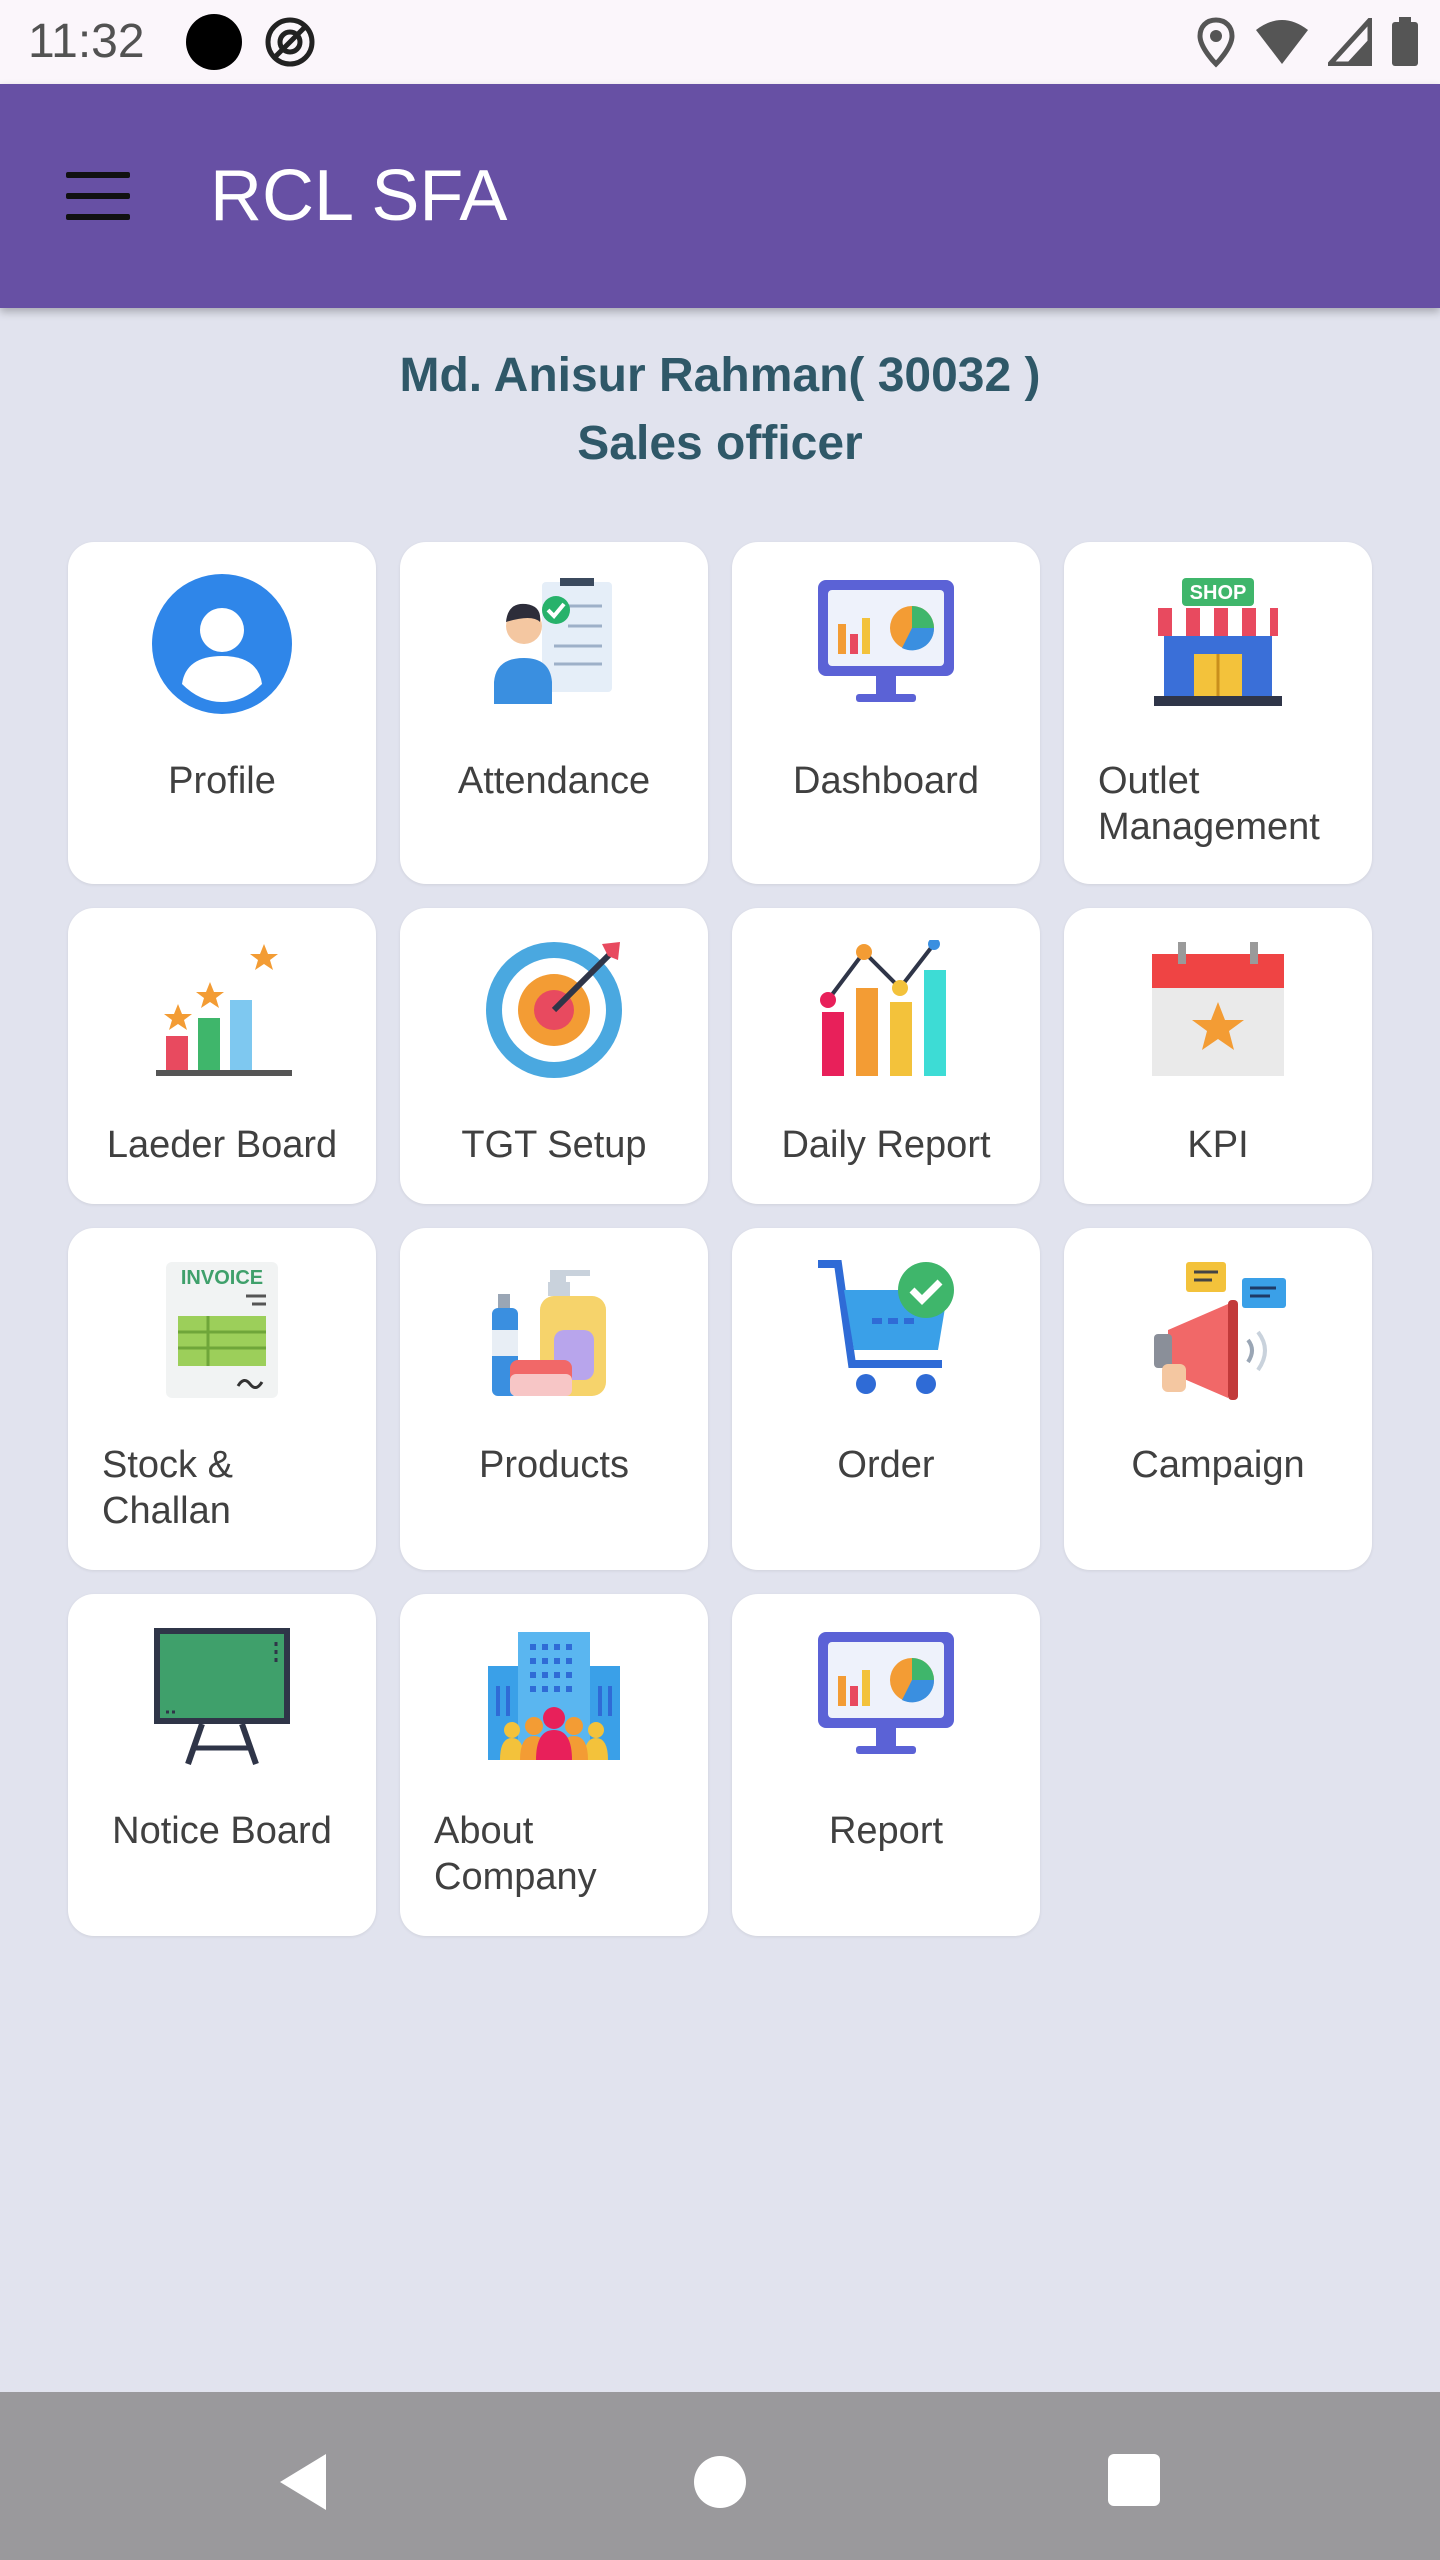  What do you see at coordinates (886, 1765) in the screenshot?
I see `tile-report: Report` at bounding box center [886, 1765].